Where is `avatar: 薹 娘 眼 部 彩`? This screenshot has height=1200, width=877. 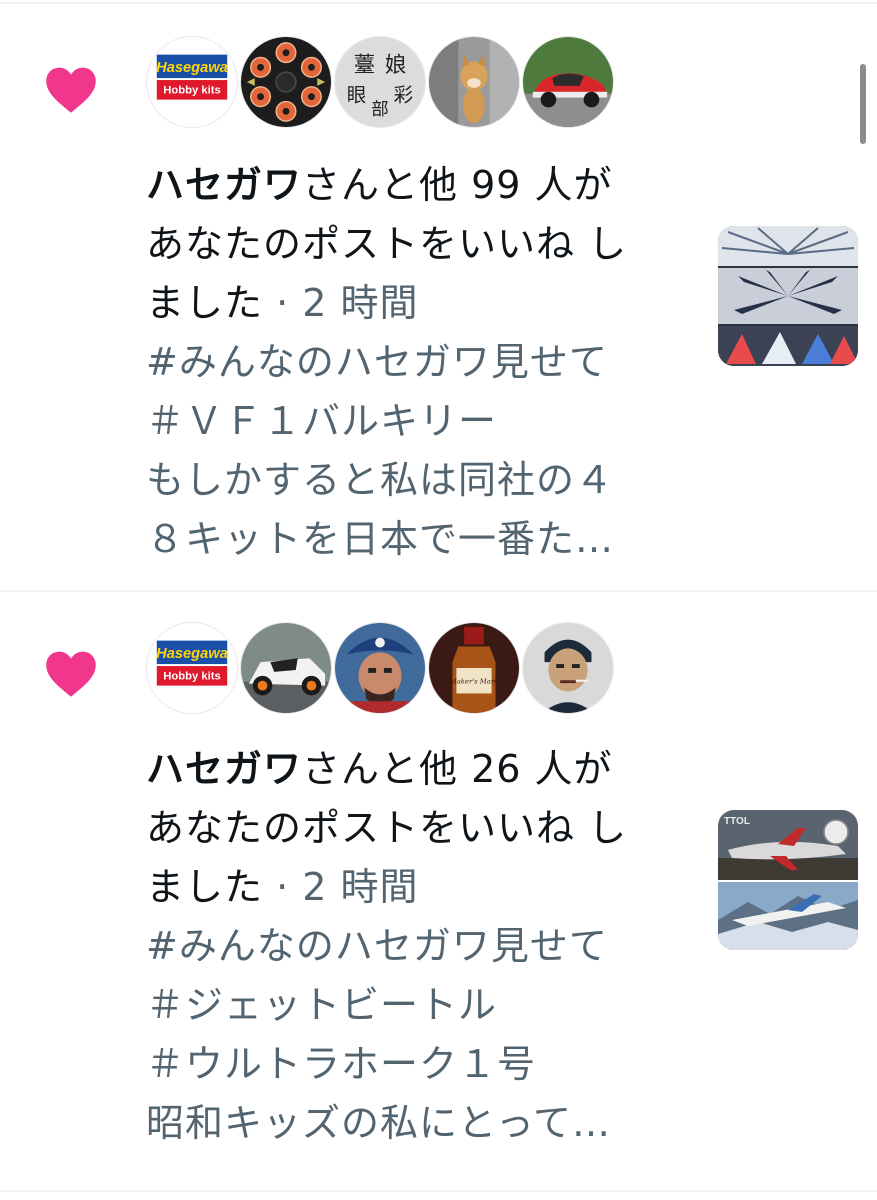 avatar: 薹 娘 眼 部 彩 is located at coordinates (380, 82).